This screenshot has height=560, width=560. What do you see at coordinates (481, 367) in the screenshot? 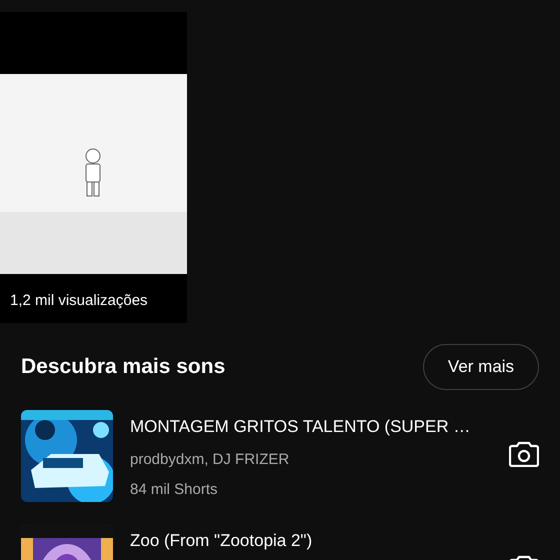
I see `see-more-button: Ver mais` at bounding box center [481, 367].